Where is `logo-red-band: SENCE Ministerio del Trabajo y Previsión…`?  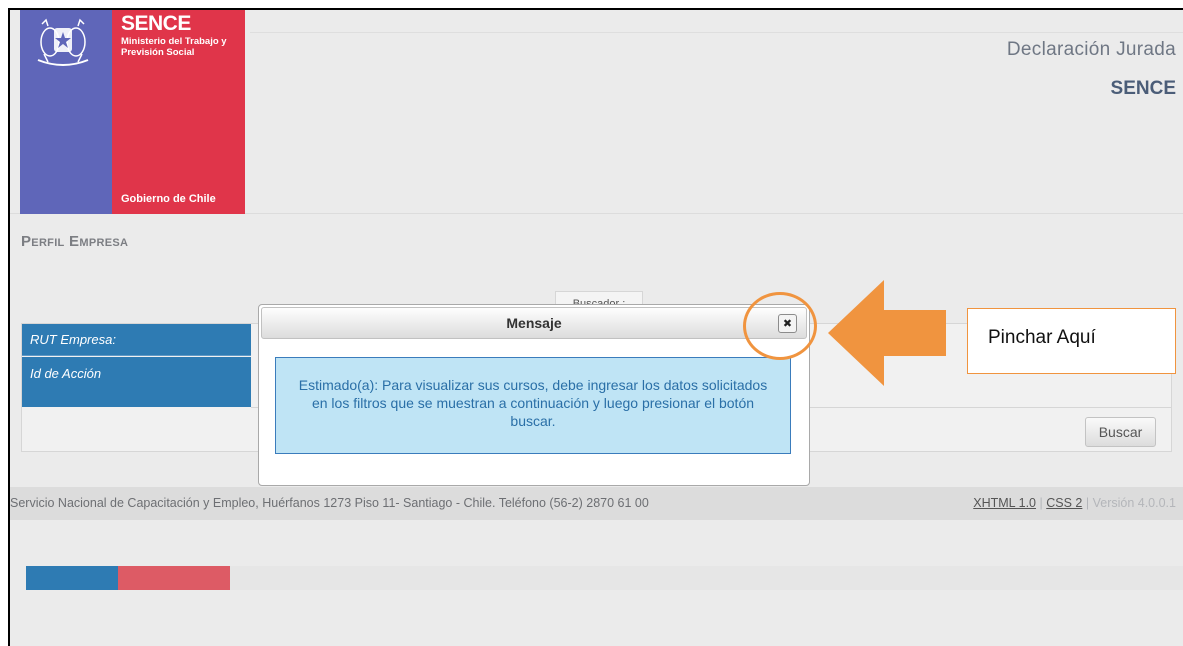
logo-red-band: SENCE Ministerio del Trabajo y Previsión… is located at coordinates (178, 112).